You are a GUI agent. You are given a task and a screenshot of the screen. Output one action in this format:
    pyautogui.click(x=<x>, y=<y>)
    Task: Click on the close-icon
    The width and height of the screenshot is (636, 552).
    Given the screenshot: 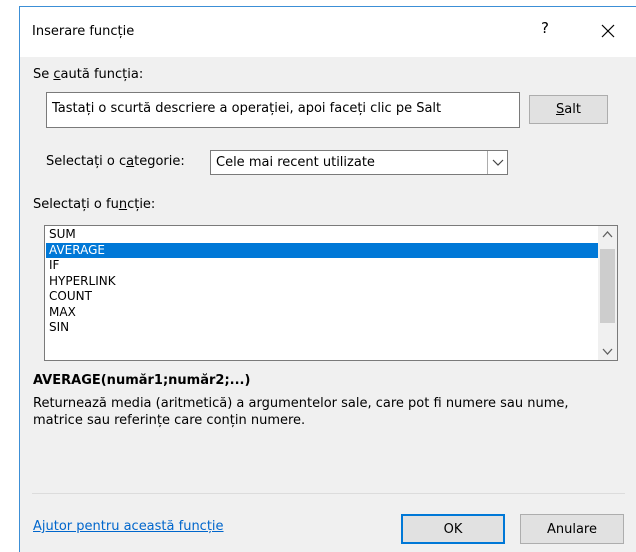 What is the action you would take?
    pyautogui.click(x=608, y=31)
    